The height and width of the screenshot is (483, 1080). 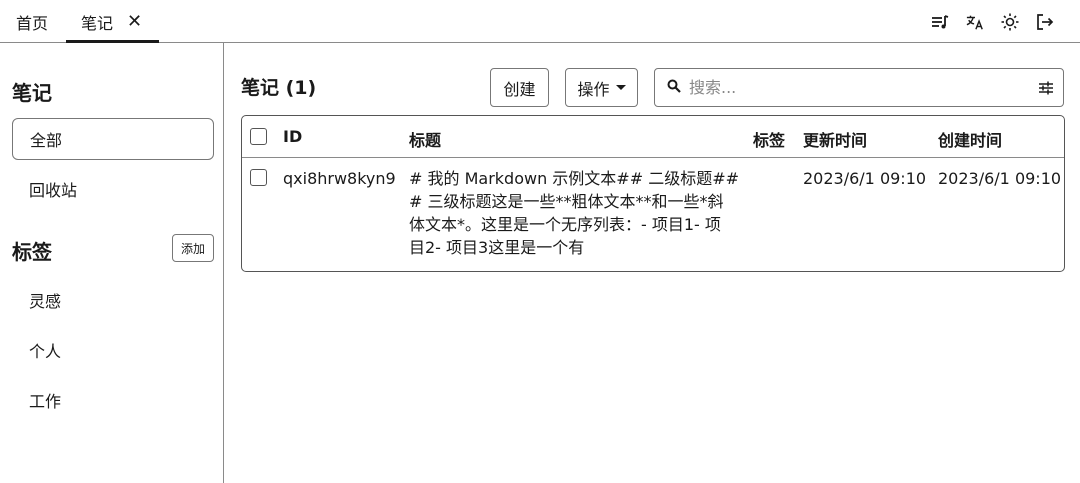 What do you see at coordinates (258, 177) in the screenshot?
I see `row-checkbox` at bounding box center [258, 177].